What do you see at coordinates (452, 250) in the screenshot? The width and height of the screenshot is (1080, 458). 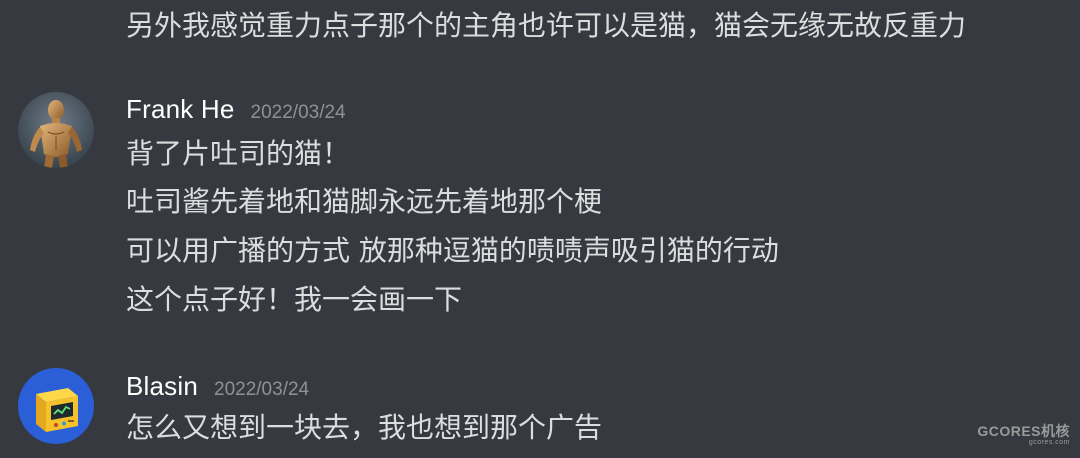 I see `message-line: 可以用广播的方式 放那种逗猫的啧啧声吸引猫的行动` at bounding box center [452, 250].